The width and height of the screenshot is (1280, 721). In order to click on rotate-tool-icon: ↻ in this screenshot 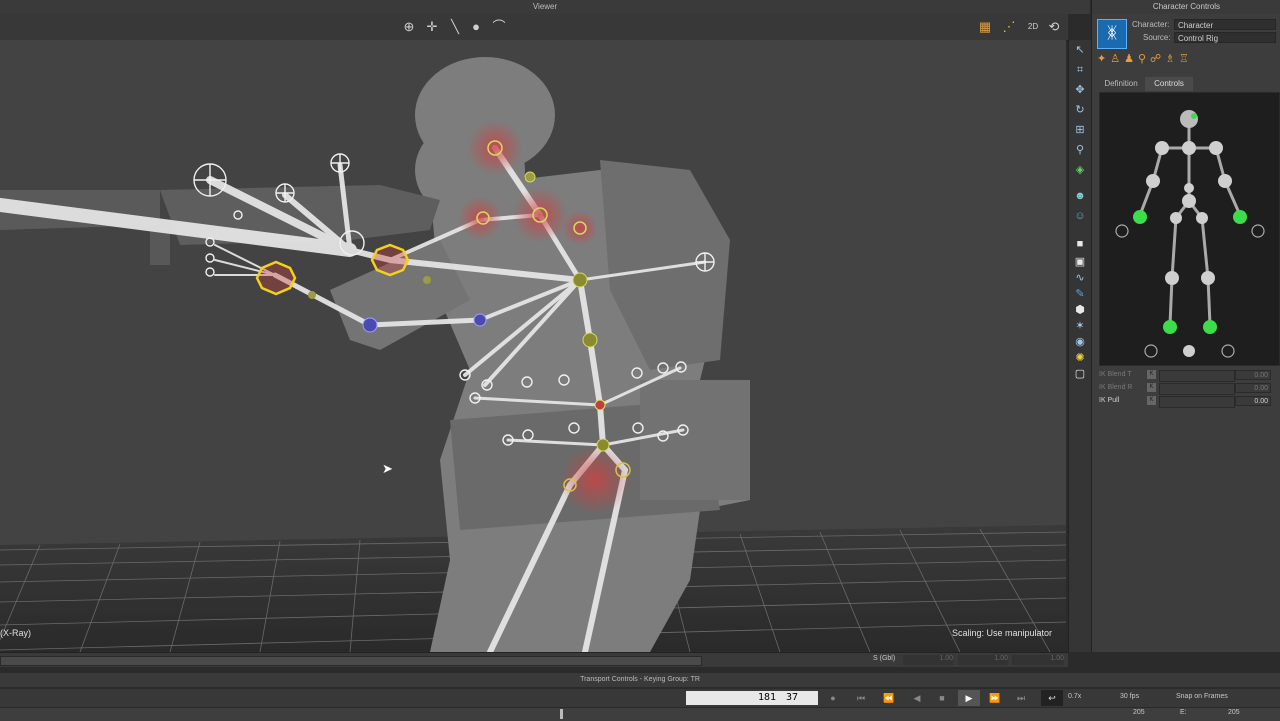, I will do `click(1080, 110)`.